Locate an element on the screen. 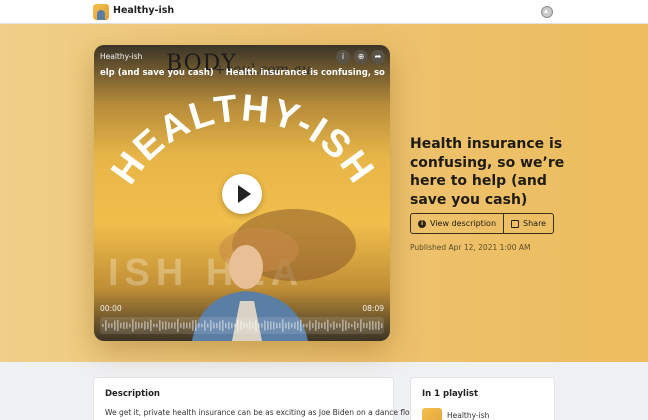 Image resolution: width=648 pixels, height=420 pixels. waveform-scrubber is located at coordinates (242, 325).